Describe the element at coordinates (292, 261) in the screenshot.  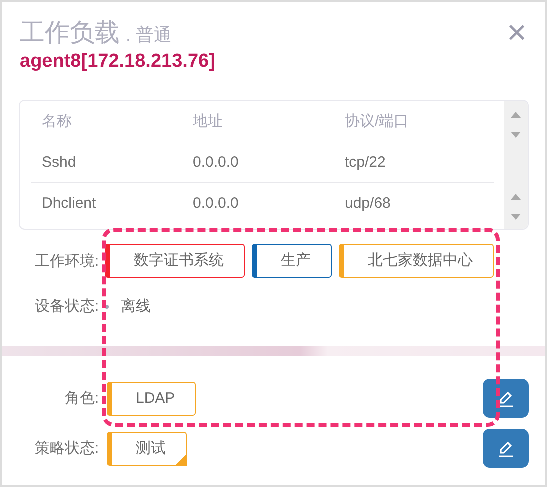
I see `tag: 生产` at that location.